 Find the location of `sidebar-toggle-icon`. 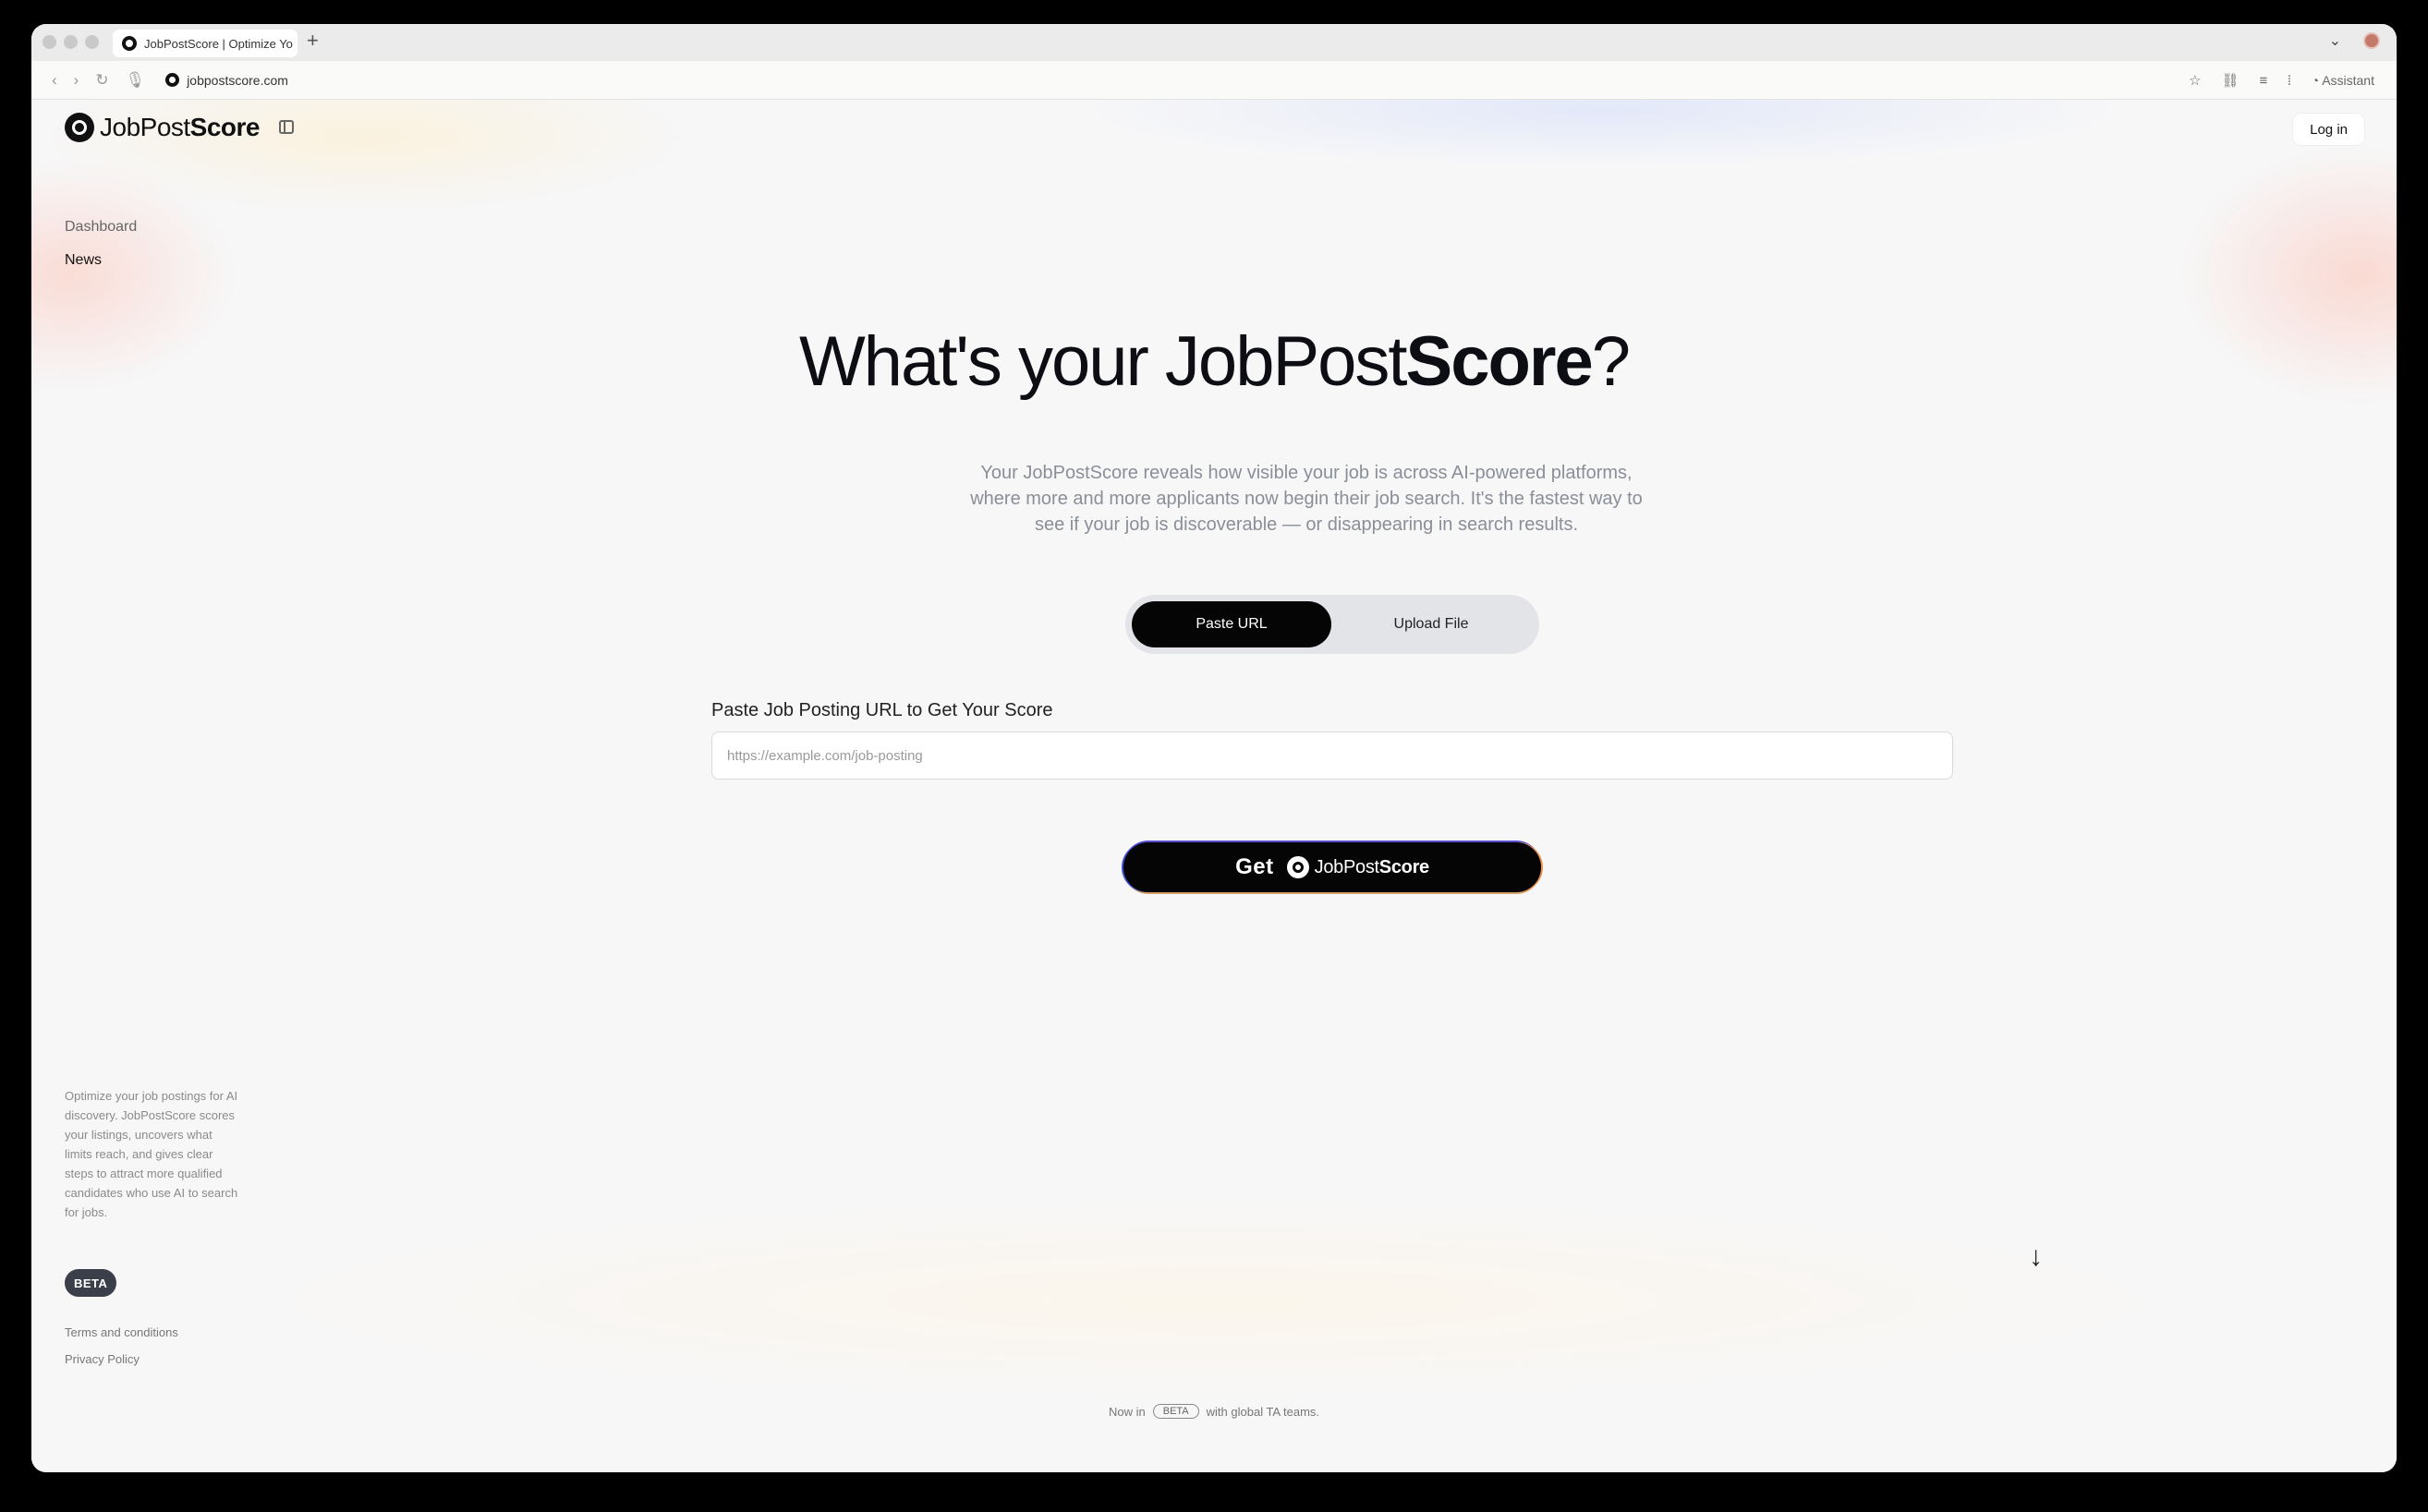

sidebar-toggle-icon is located at coordinates (286, 127).